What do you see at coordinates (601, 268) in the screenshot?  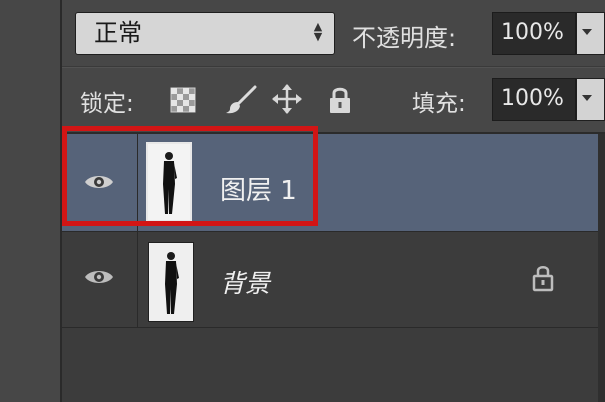 I see `scrollbar` at bounding box center [601, 268].